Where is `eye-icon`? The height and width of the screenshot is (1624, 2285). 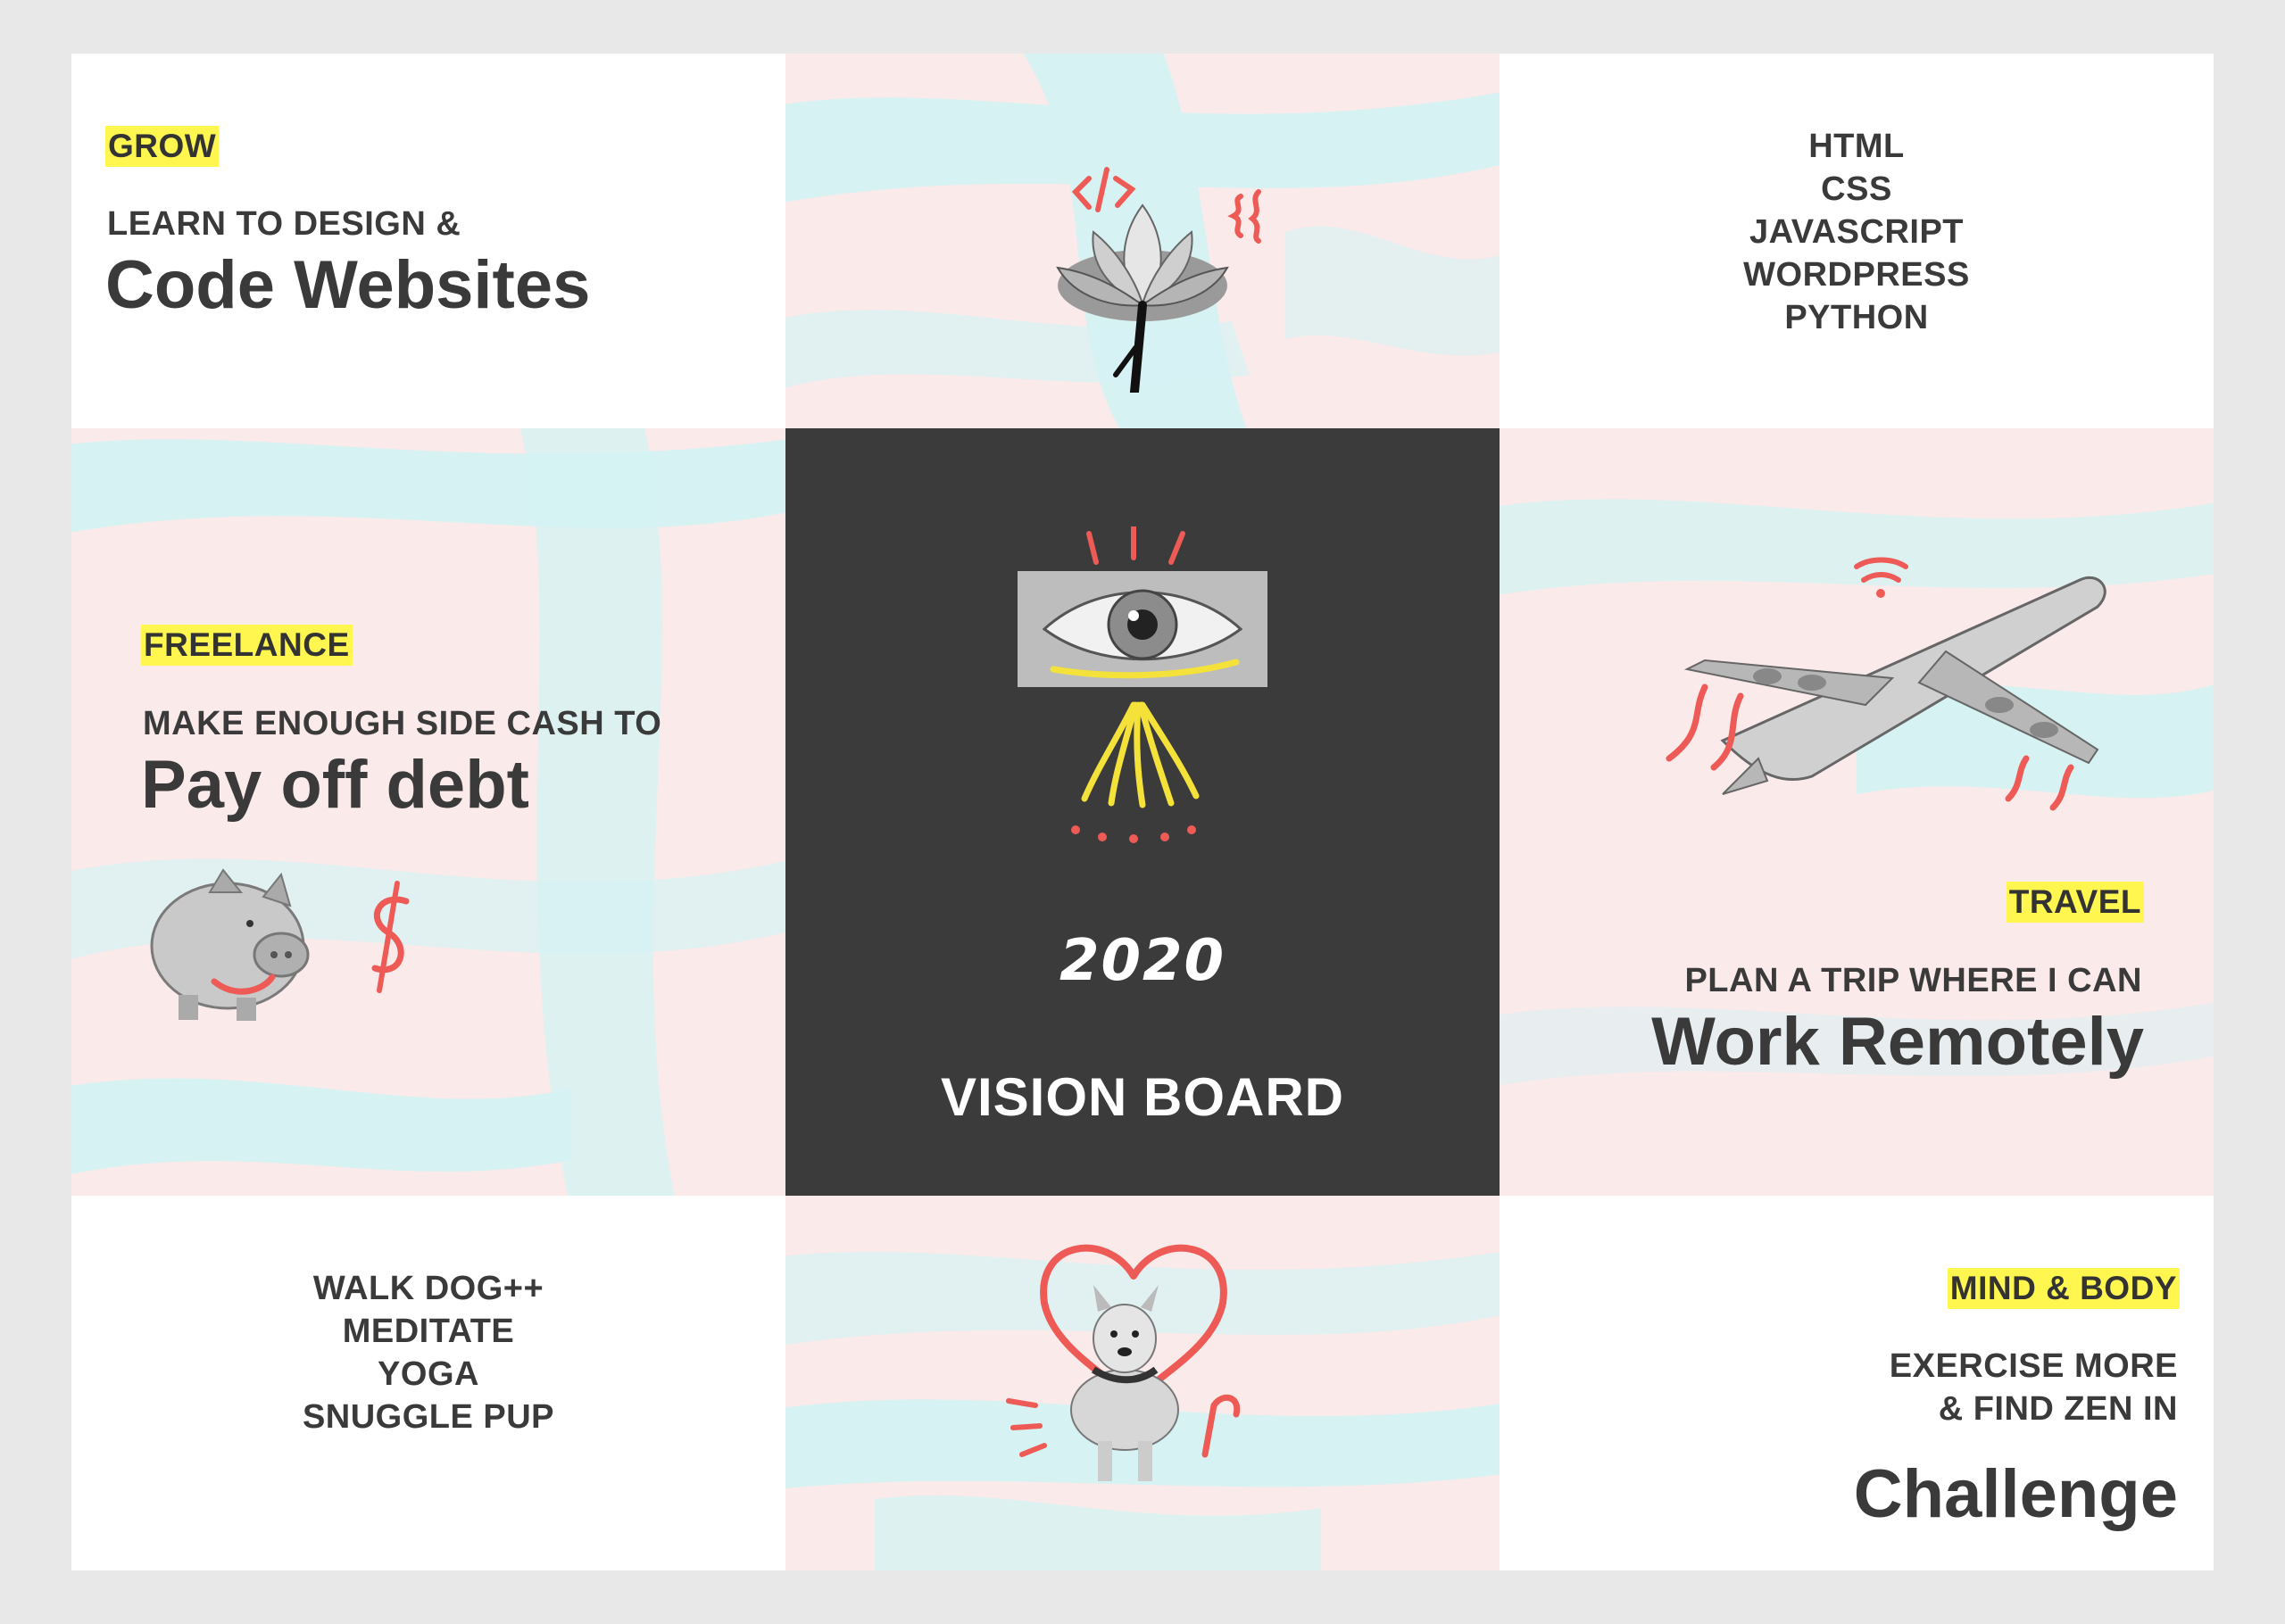 eye-icon is located at coordinates (1142, 684).